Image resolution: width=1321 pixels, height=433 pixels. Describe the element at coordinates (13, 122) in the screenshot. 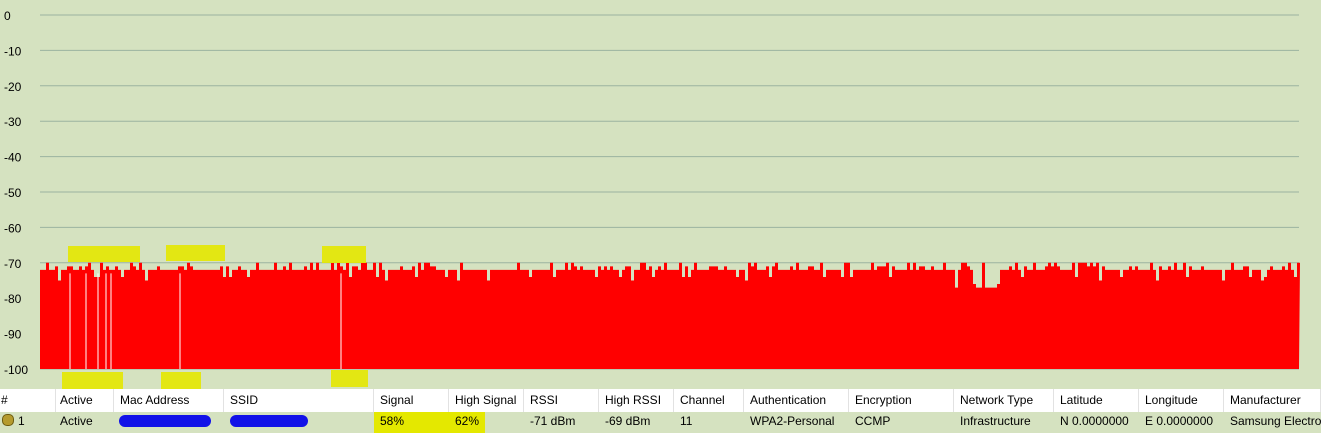

I see `y-tick-label: -30` at that location.